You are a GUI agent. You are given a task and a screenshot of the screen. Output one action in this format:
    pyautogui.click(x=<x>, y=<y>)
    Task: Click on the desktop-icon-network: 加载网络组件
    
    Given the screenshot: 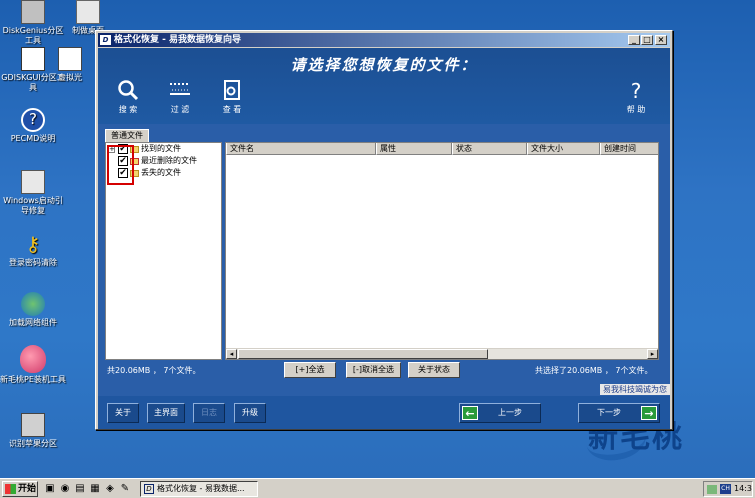 What is the action you would take?
    pyautogui.click(x=33, y=310)
    